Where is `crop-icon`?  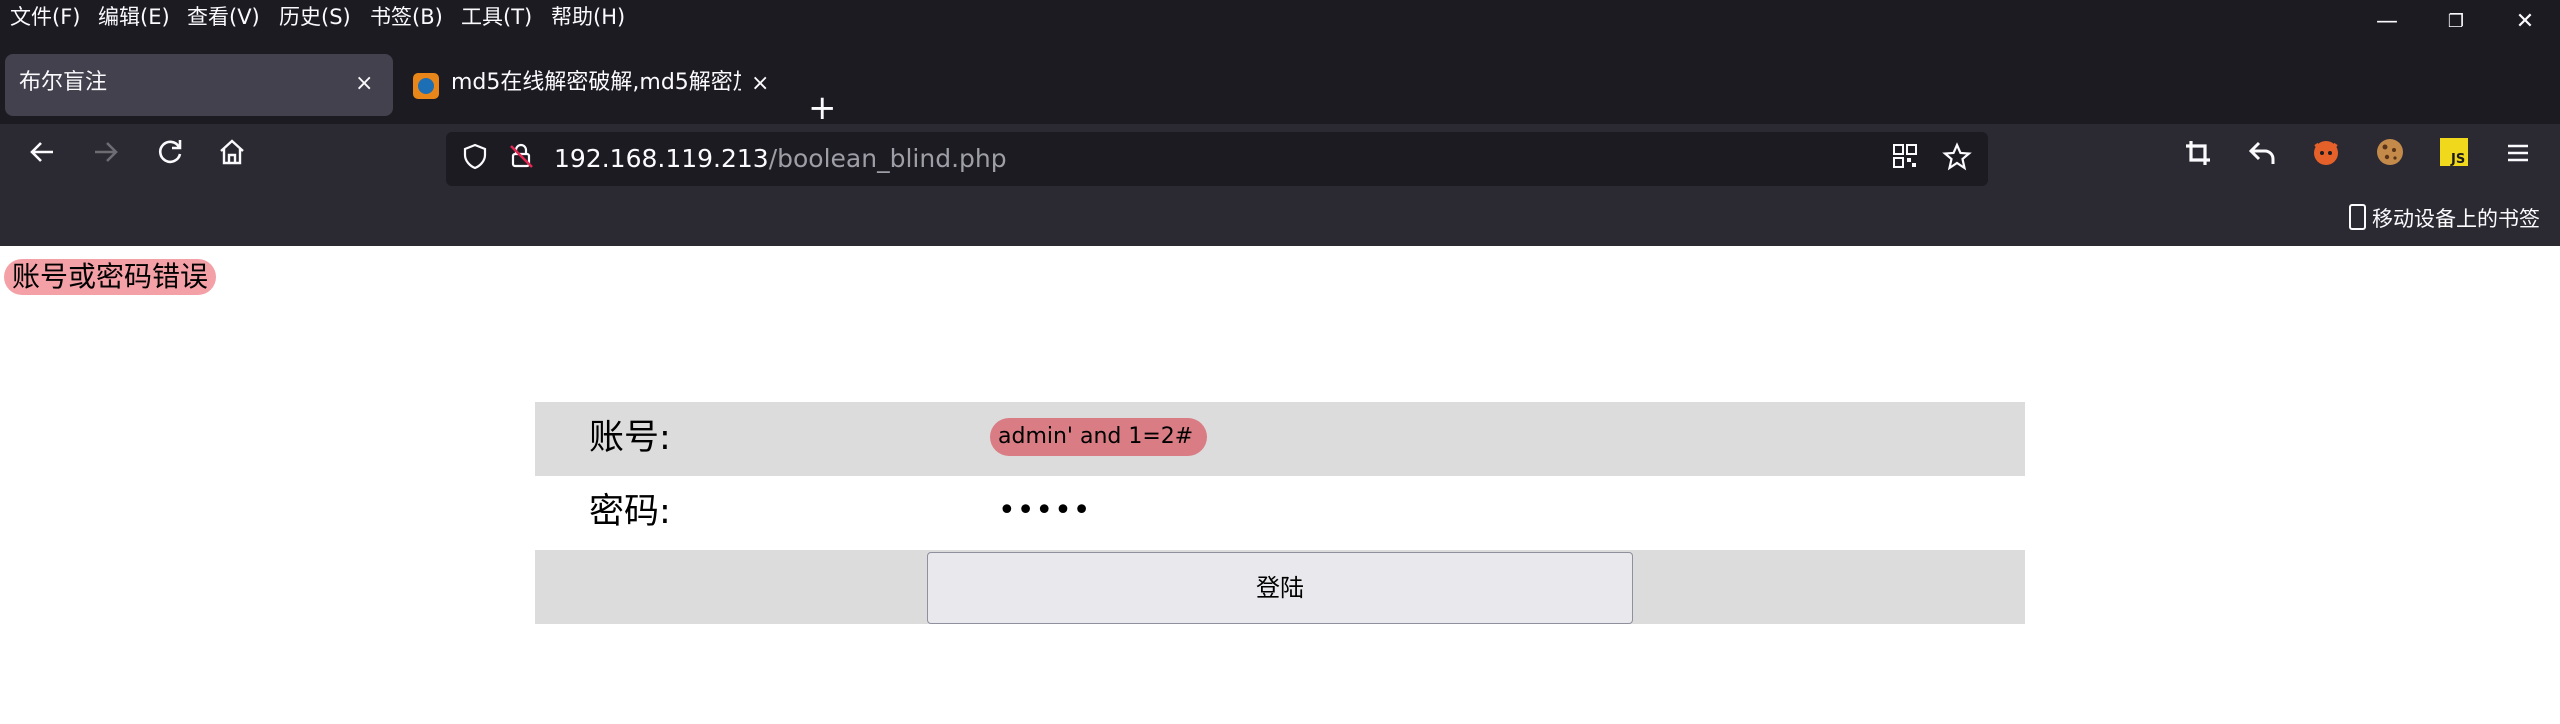 crop-icon is located at coordinates (2198, 158).